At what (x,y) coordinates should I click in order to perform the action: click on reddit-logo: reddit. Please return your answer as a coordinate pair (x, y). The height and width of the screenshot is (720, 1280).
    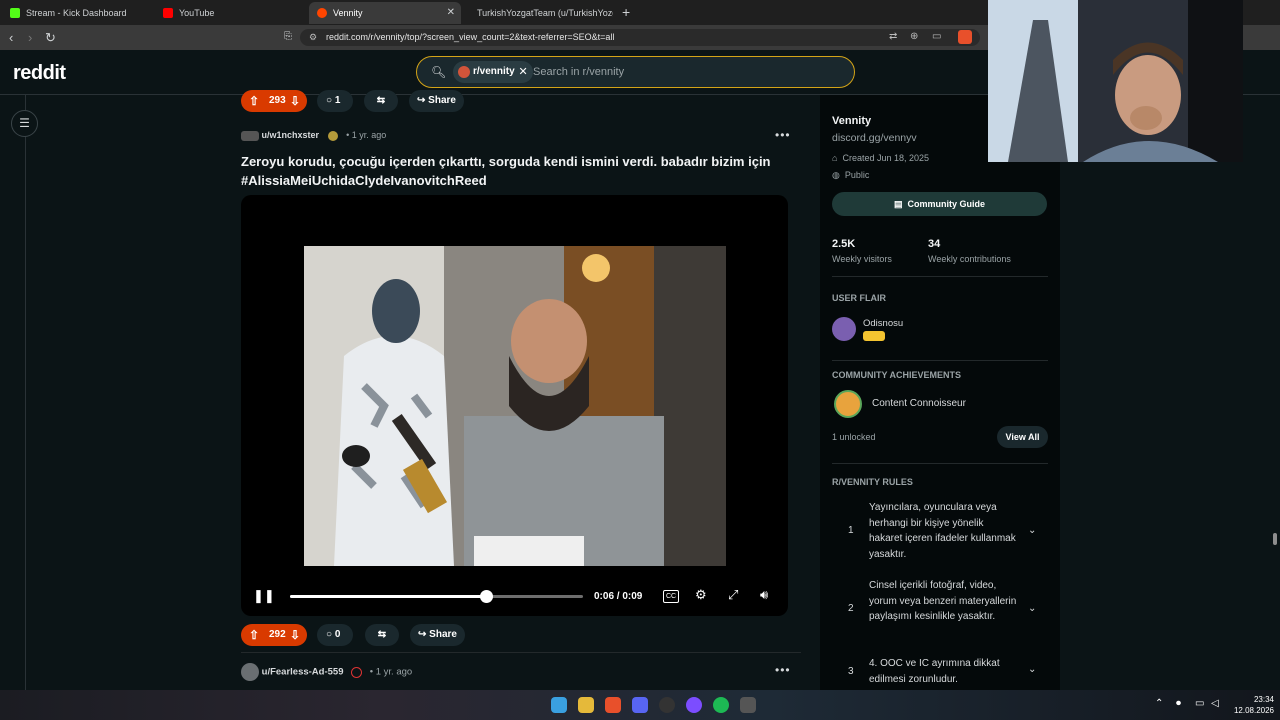
    Looking at the image, I should click on (39, 73).